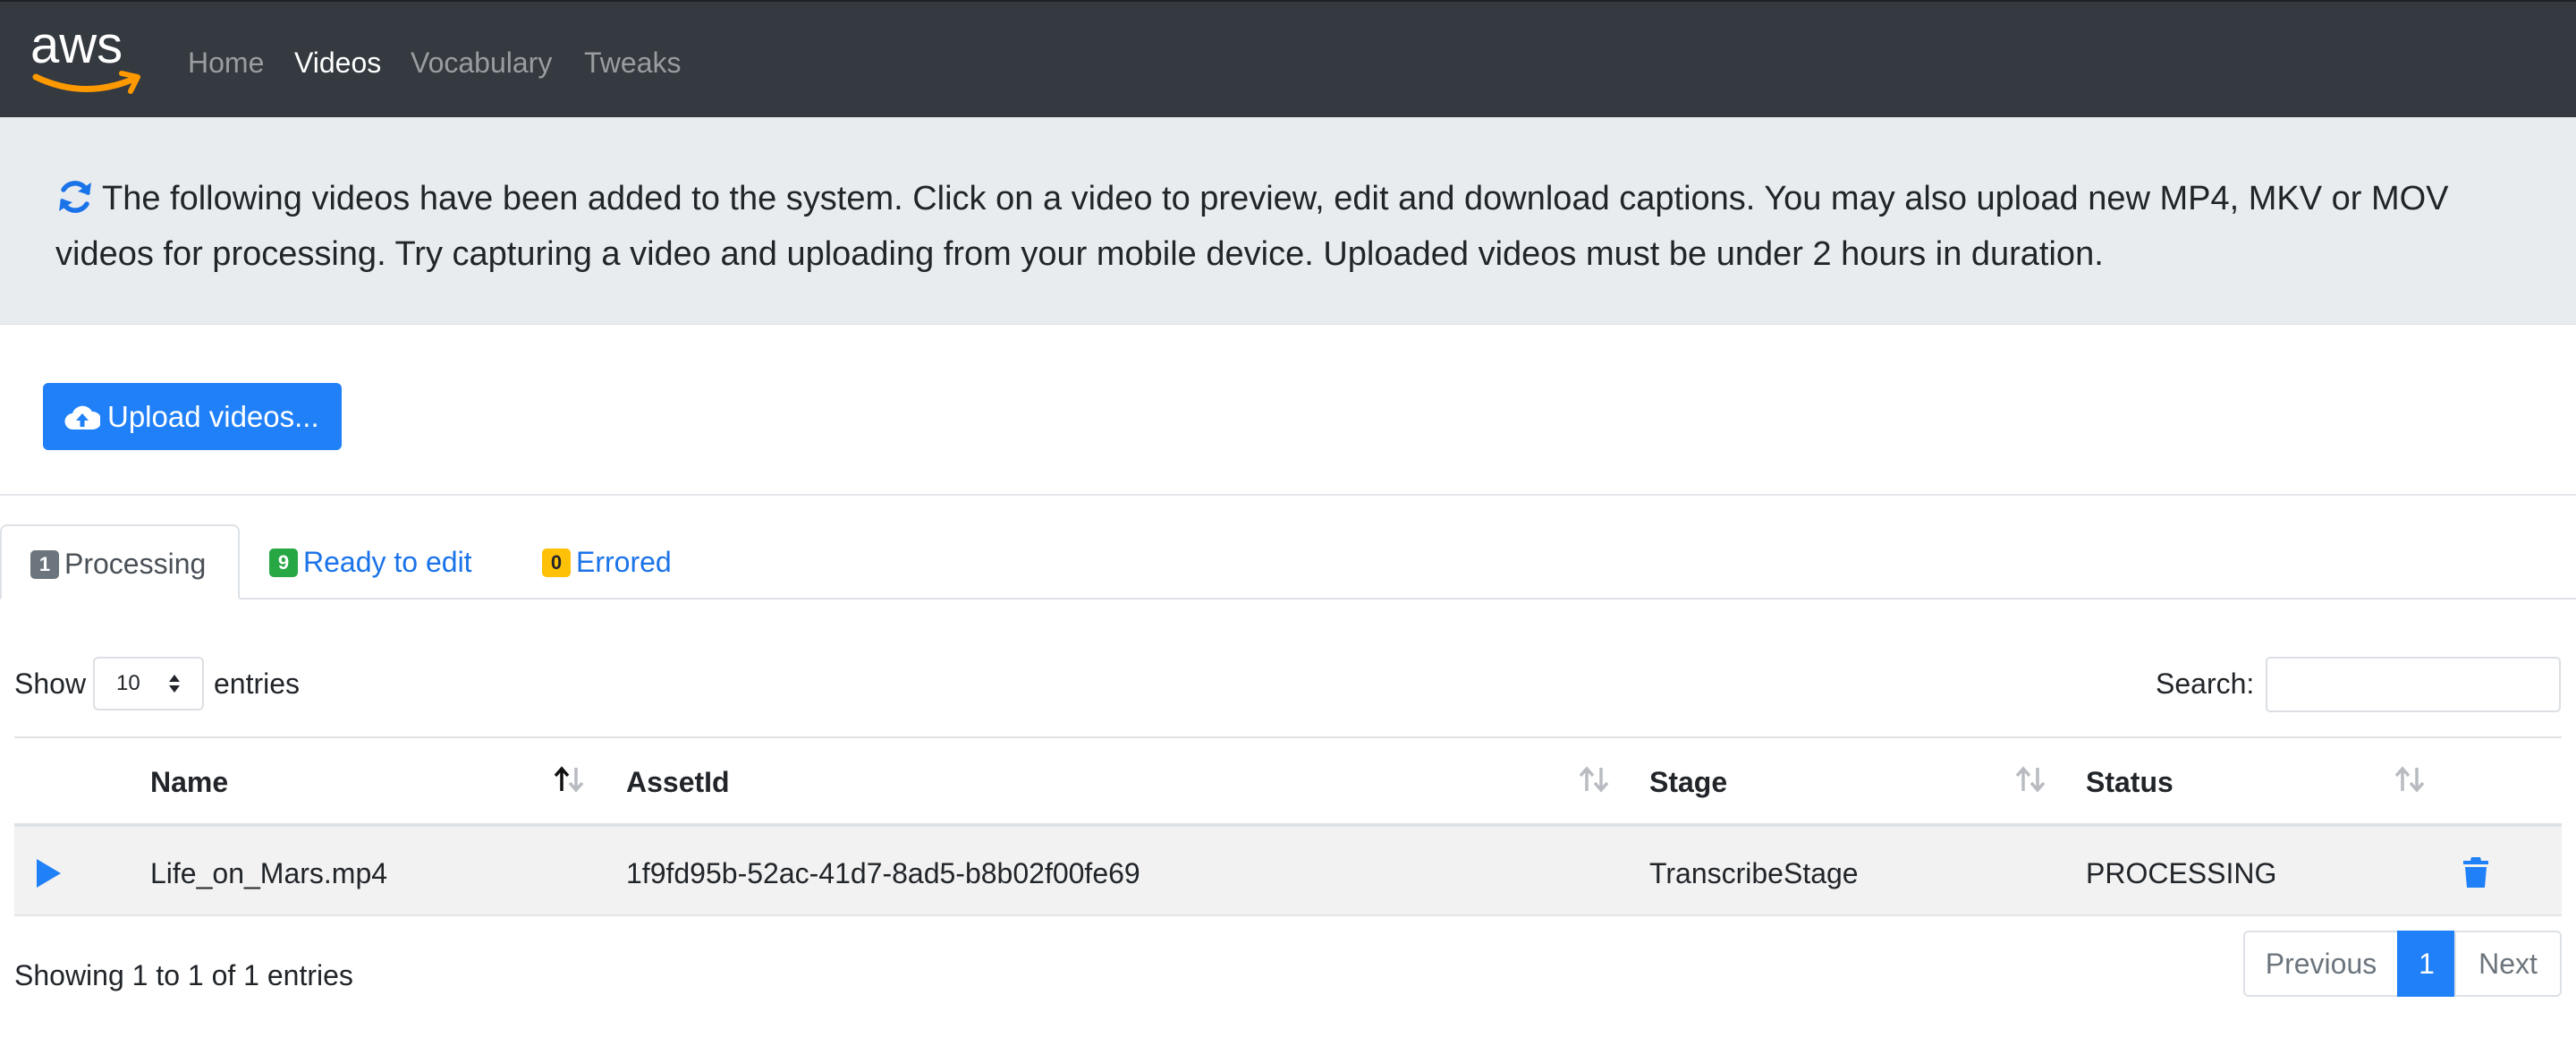 This screenshot has width=2576, height=1063. What do you see at coordinates (883, 873) in the screenshot?
I see `asset-id-cell: 1f9fd95b-52ac-41d7-8ad5-b8b02f00fe69` at bounding box center [883, 873].